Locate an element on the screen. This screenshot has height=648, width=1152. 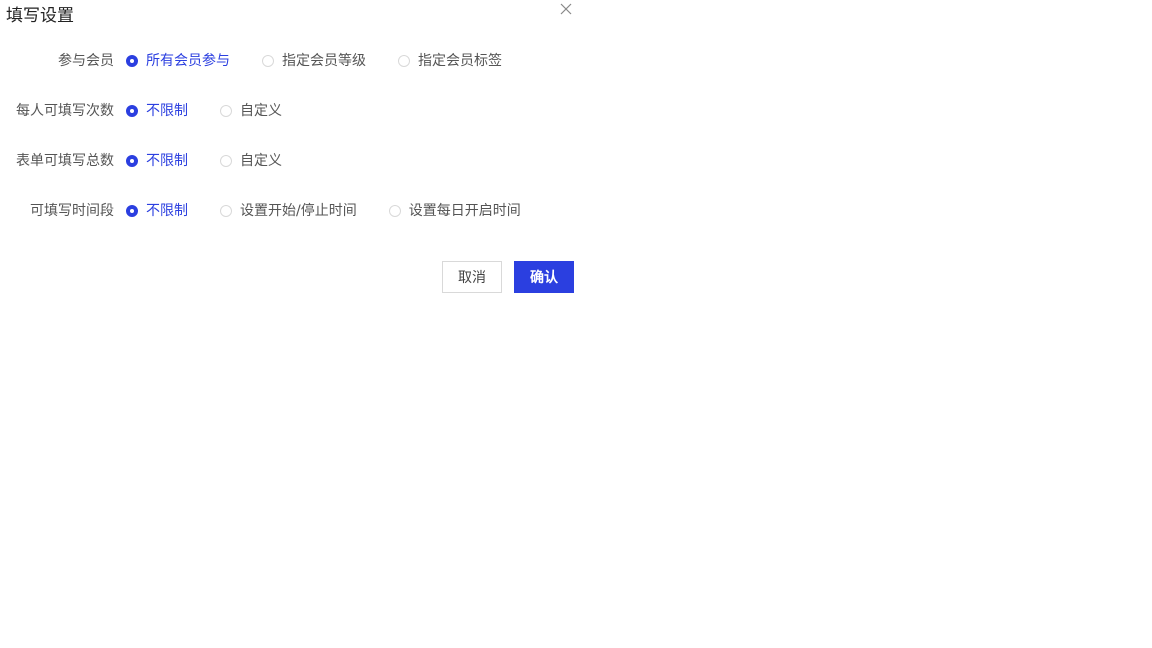
per-person-limit-options: 不限制 自定义 is located at coordinates (220, 111).